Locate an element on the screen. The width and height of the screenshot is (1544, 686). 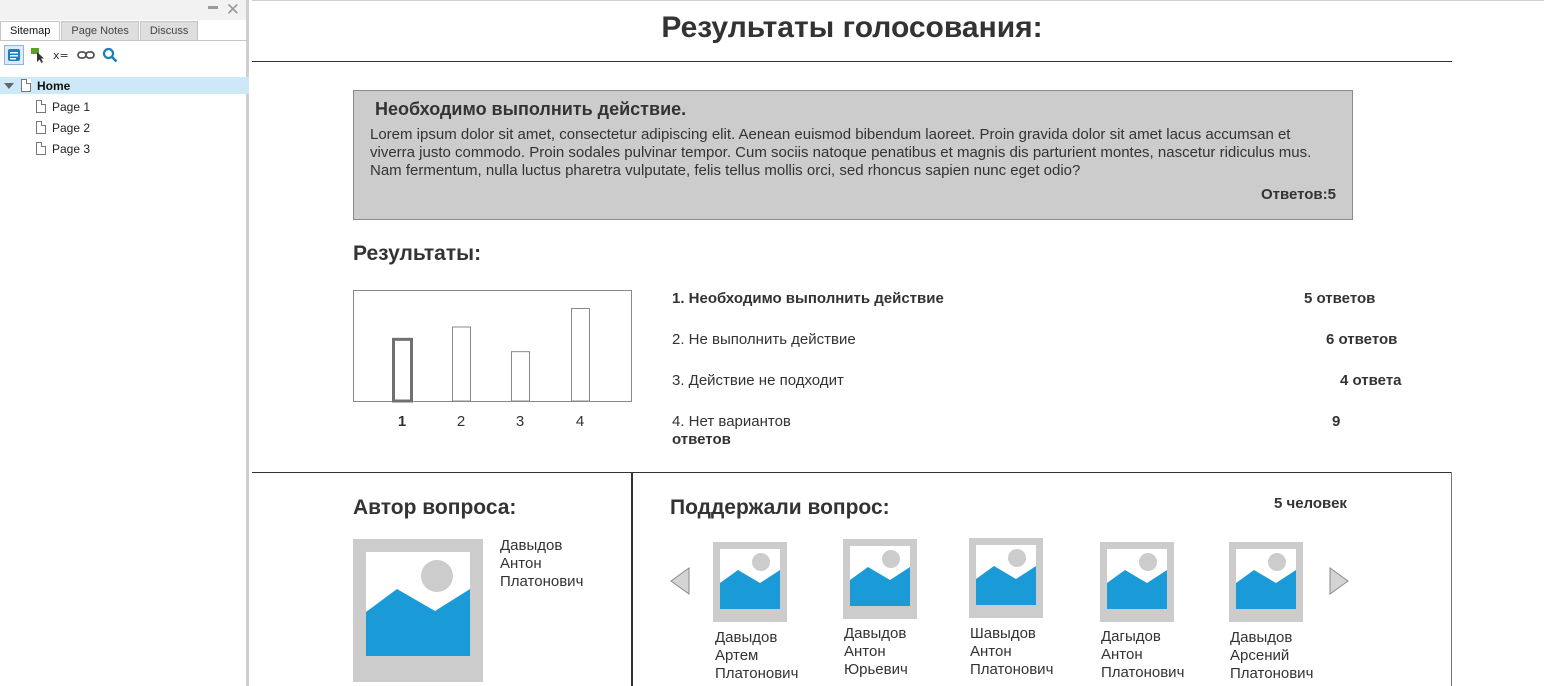
author-heading: Автор вопроса: is located at coordinates (435, 507).